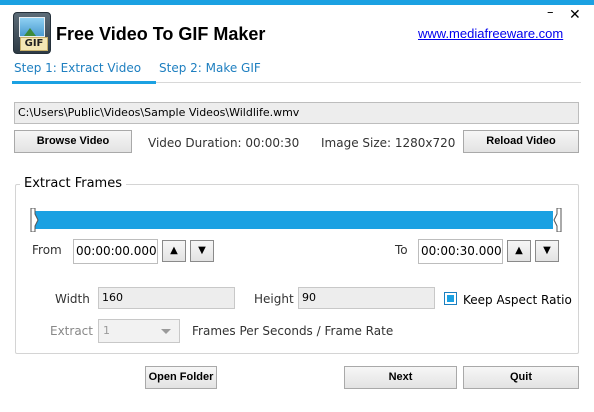  I want to click on keep-aspect-checkbox, so click(450, 298).